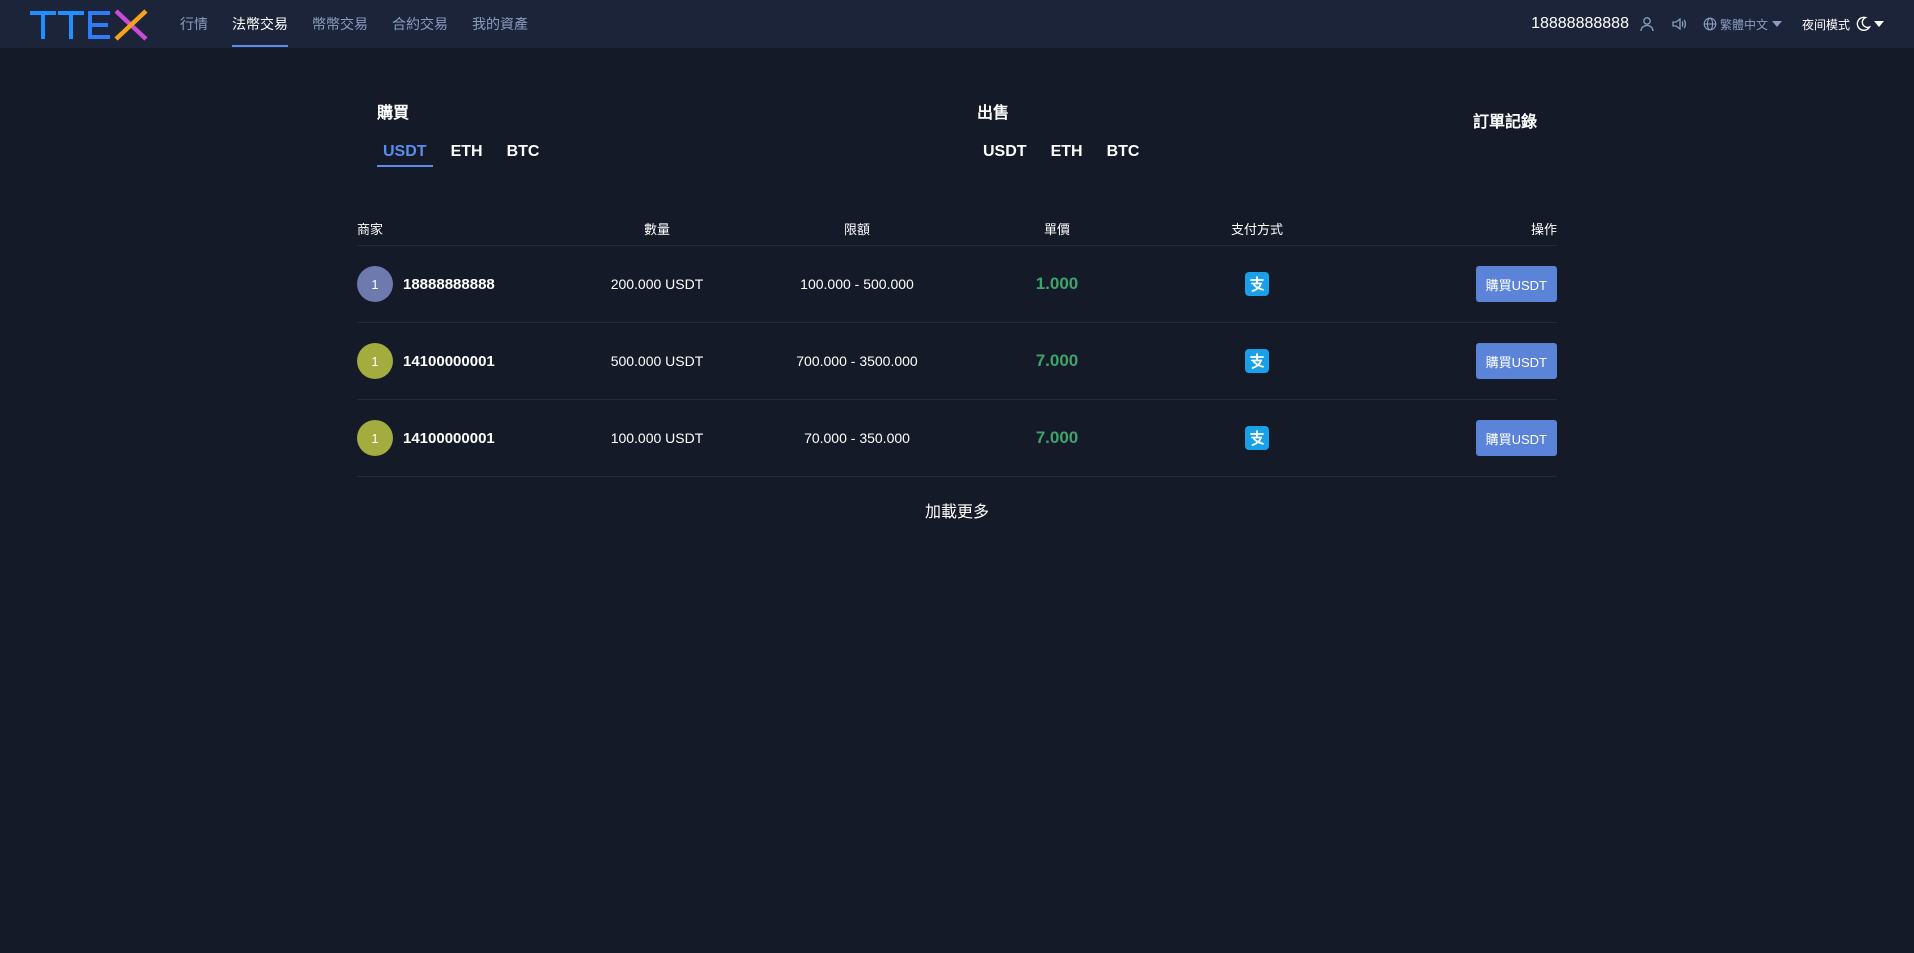 The height and width of the screenshot is (953, 1914). Describe the element at coordinates (657, 284) in the screenshot. I see `amount-cell: 200.000 USDT` at that location.